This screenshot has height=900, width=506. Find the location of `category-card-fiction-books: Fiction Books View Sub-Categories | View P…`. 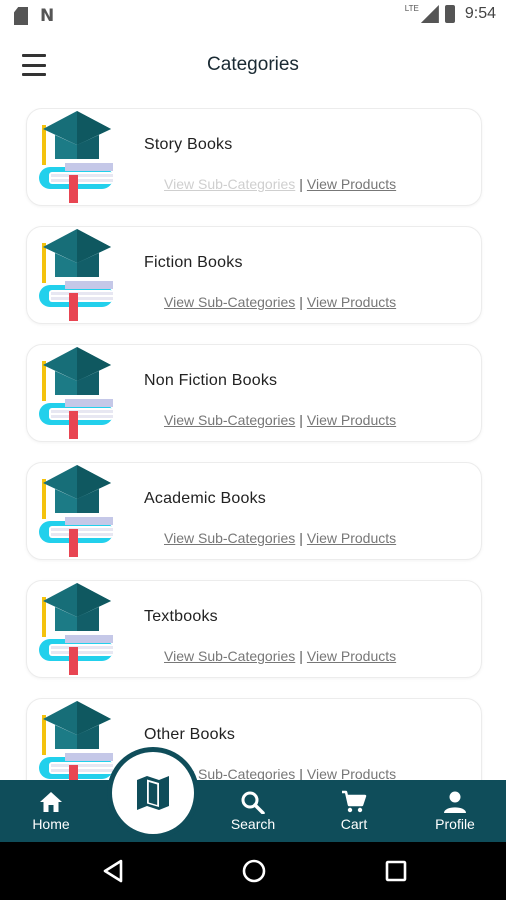

category-card-fiction-books: Fiction Books View Sub-Categories | View P… is located at coordinates (254, 275).